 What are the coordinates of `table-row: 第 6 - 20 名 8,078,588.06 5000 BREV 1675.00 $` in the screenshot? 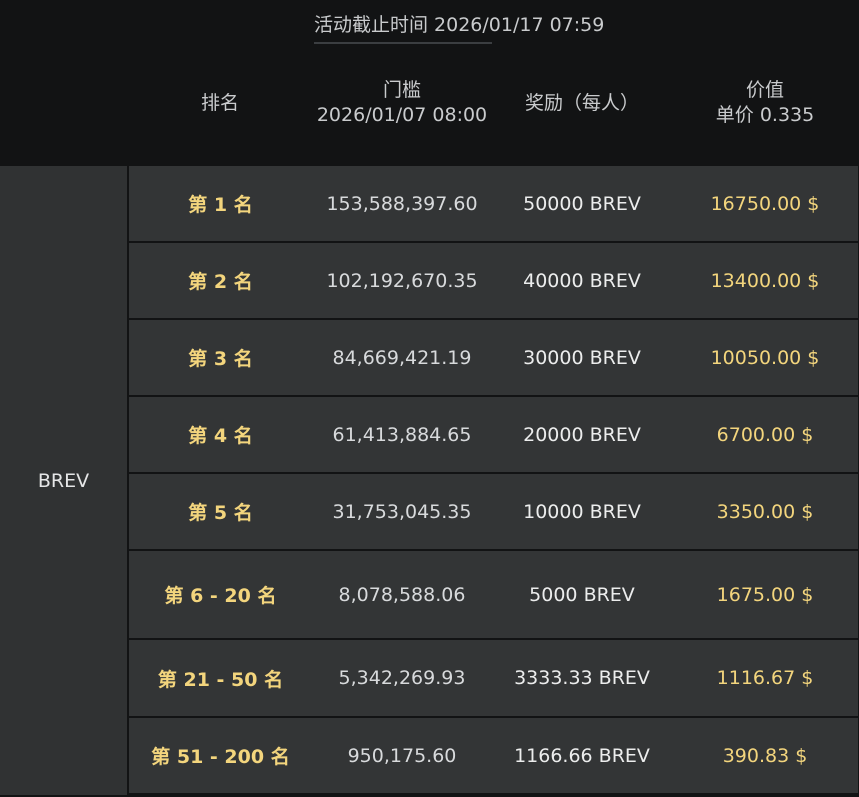 It's located at (493, 595).